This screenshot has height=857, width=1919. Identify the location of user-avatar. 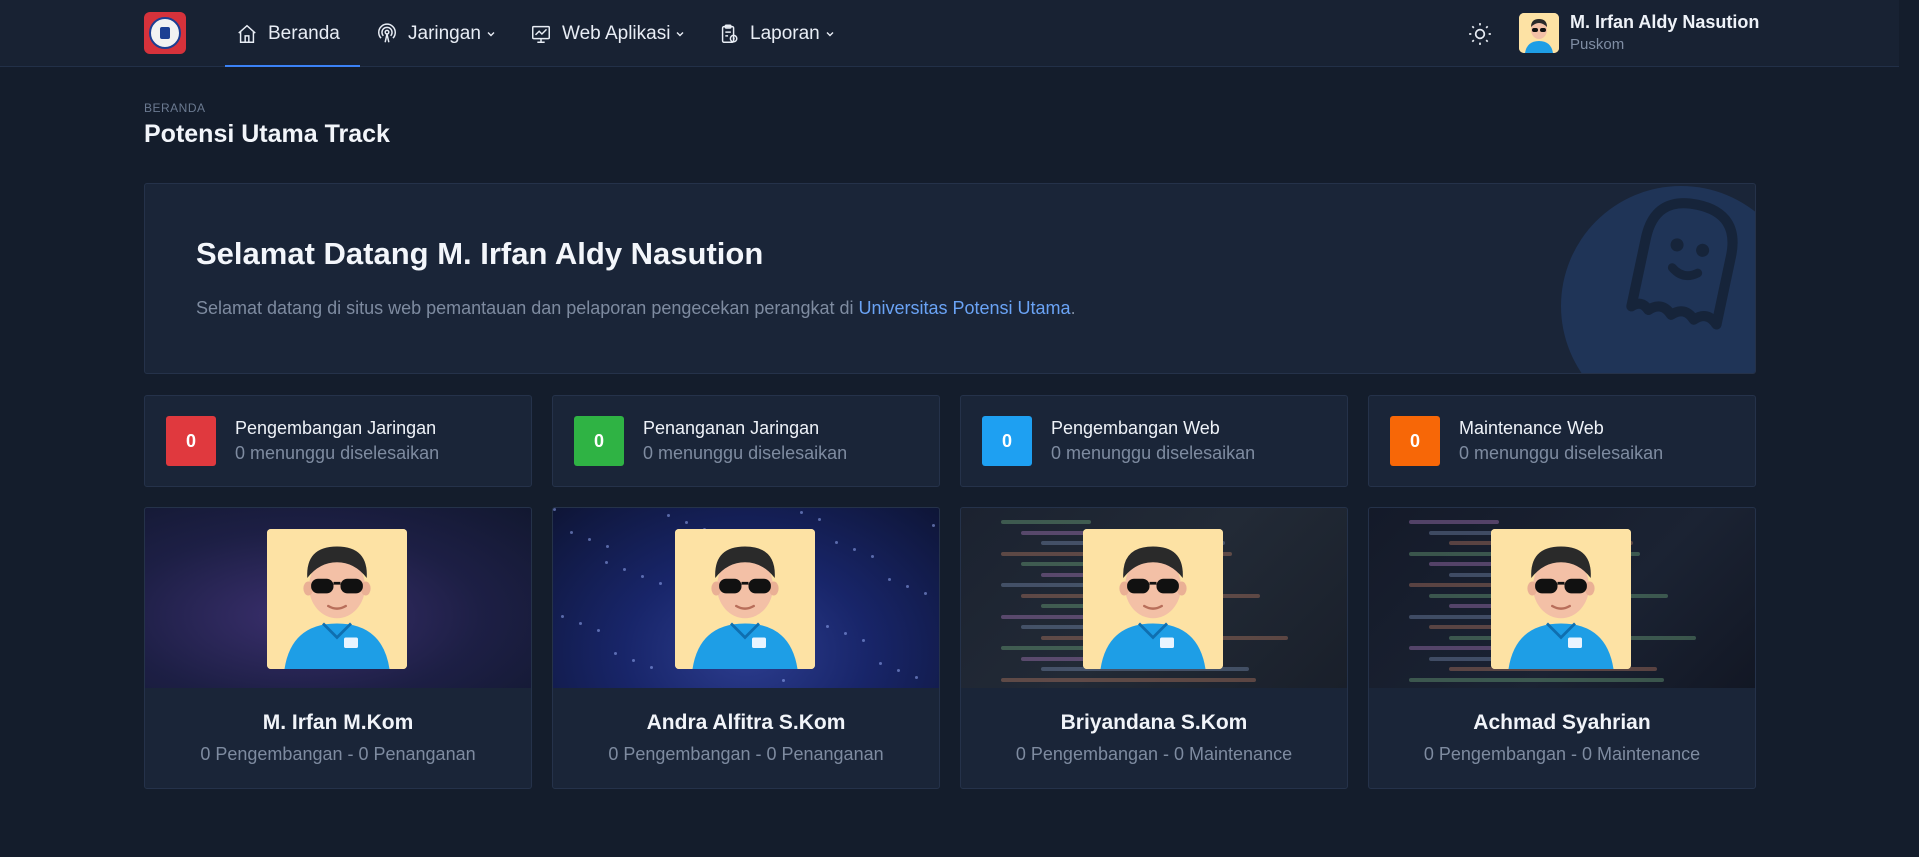
(1539, 33).